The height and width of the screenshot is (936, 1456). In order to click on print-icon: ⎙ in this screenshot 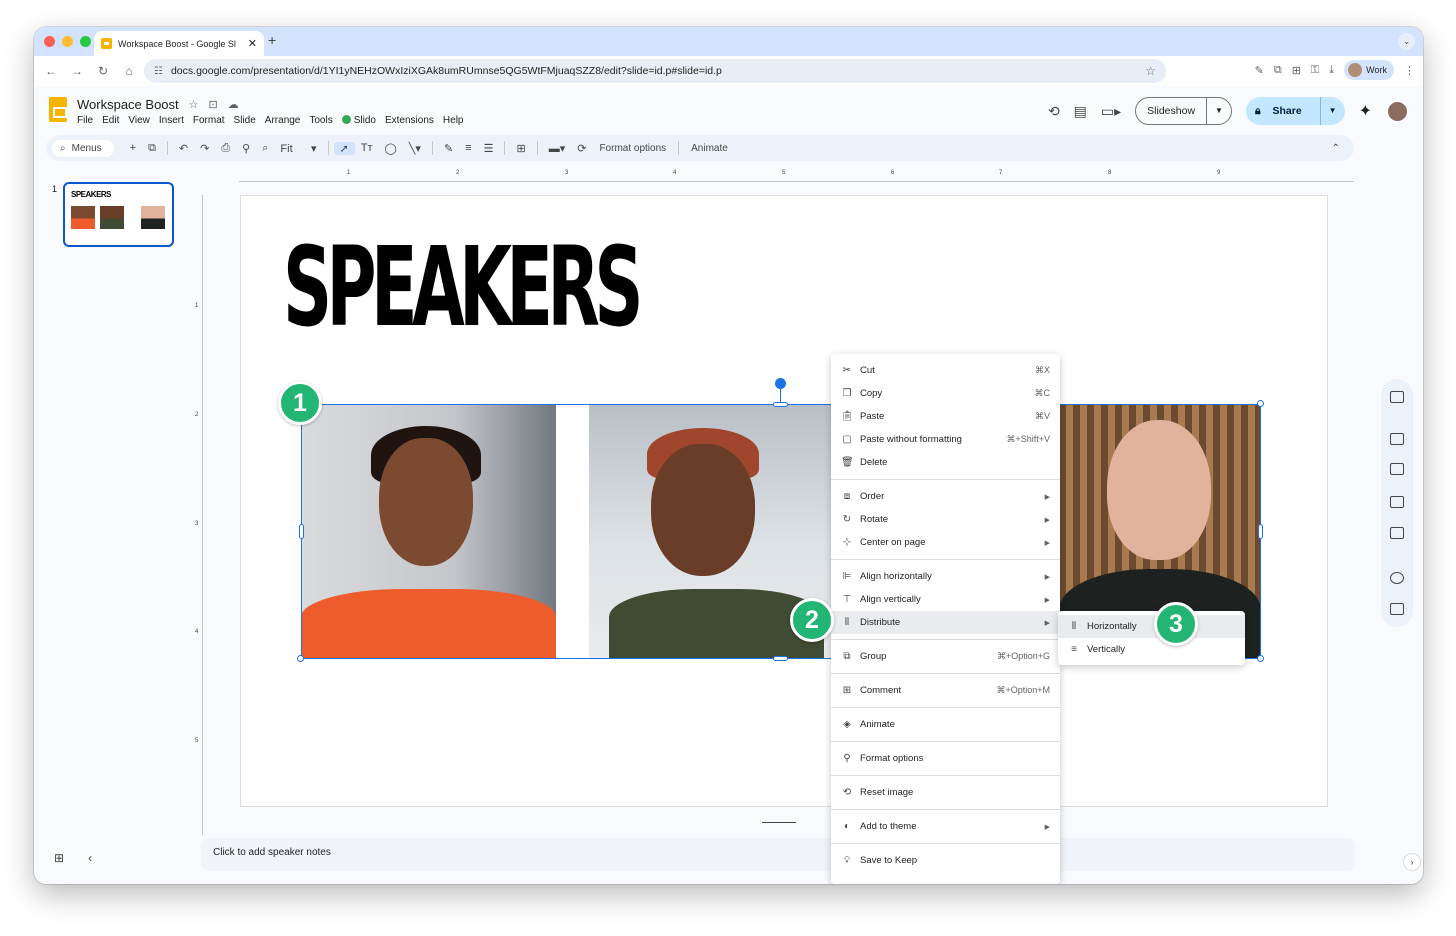, I will do `click(225, 148)`.